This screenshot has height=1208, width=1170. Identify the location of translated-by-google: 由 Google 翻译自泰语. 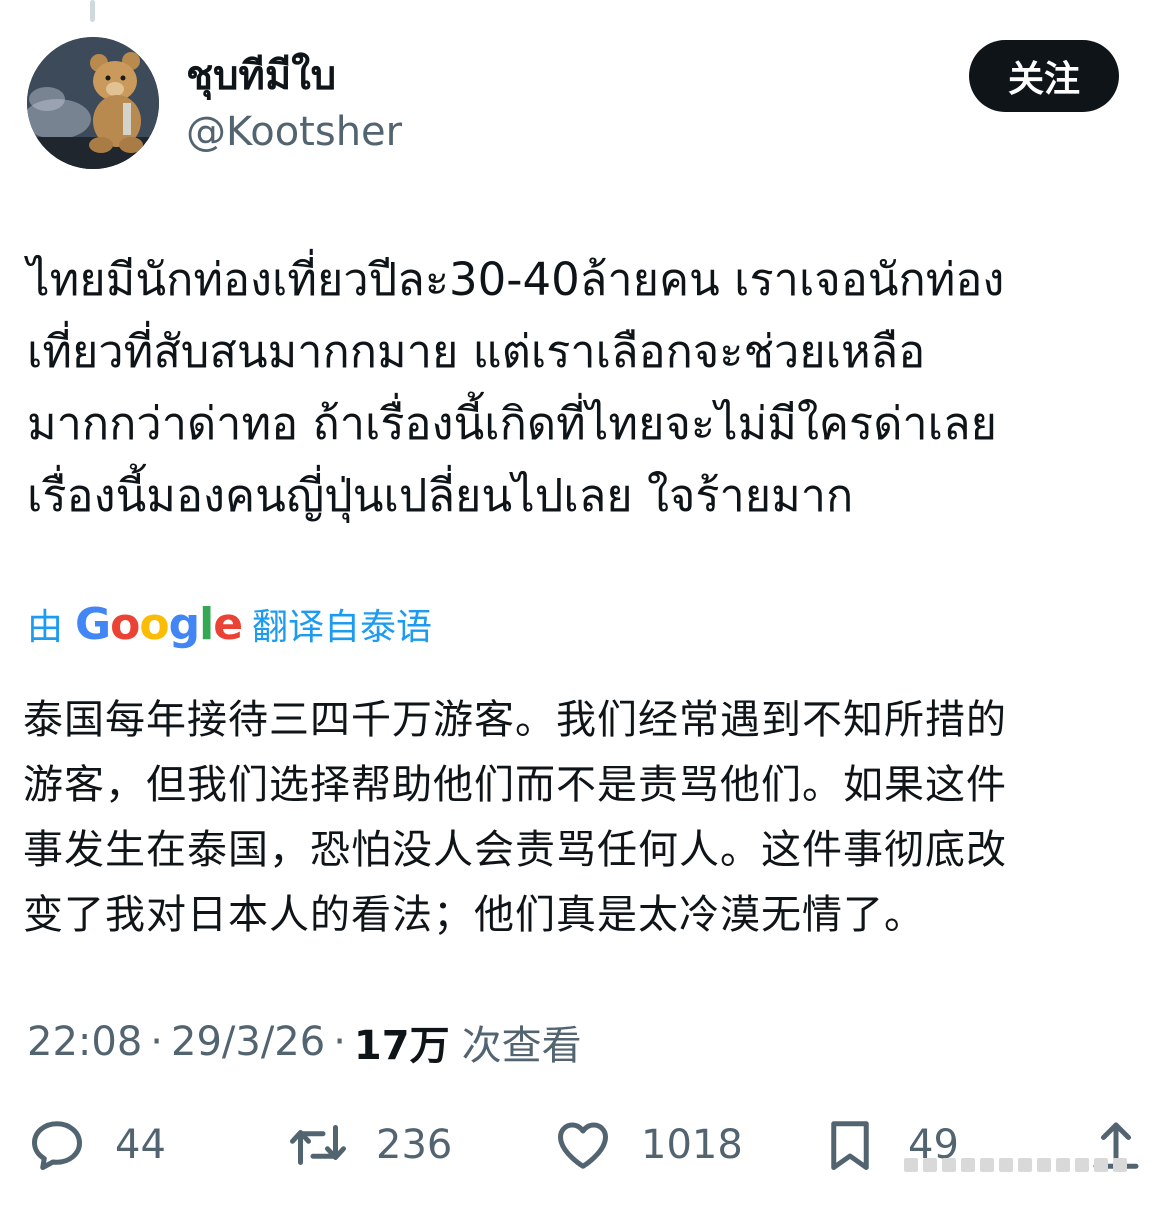
(229, 624).